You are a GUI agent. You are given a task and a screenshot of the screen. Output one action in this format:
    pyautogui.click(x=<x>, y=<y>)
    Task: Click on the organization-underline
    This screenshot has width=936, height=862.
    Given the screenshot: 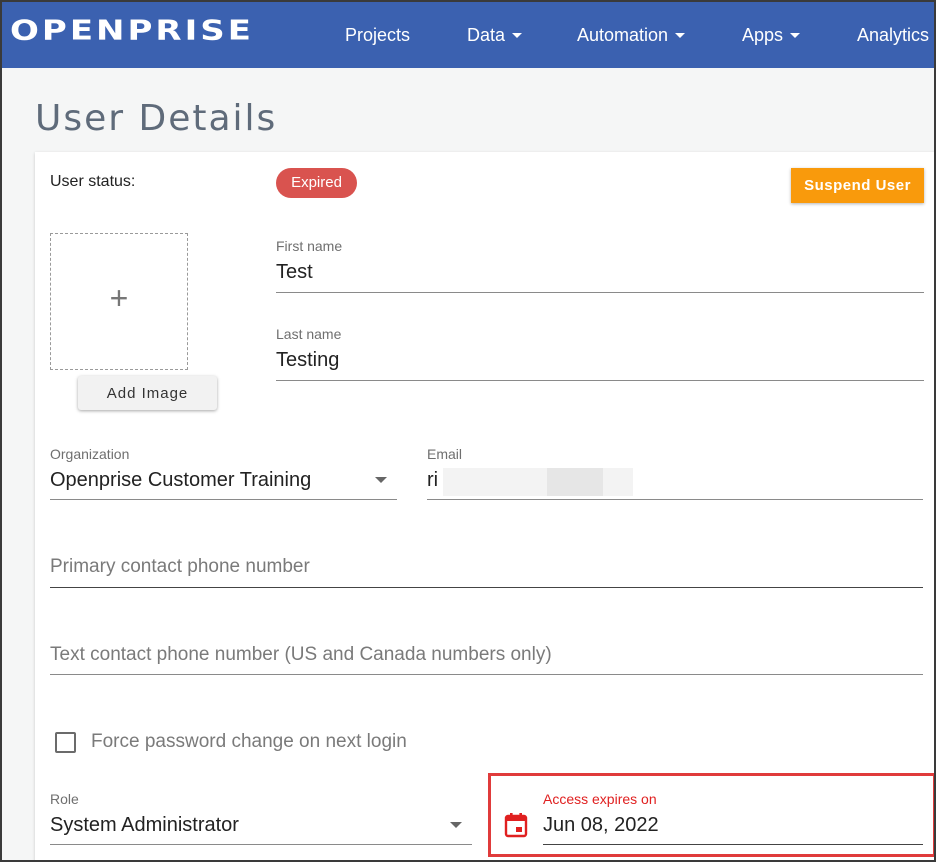 What is the action you would take?
    pyautogui.click(x=223, y=499)
    